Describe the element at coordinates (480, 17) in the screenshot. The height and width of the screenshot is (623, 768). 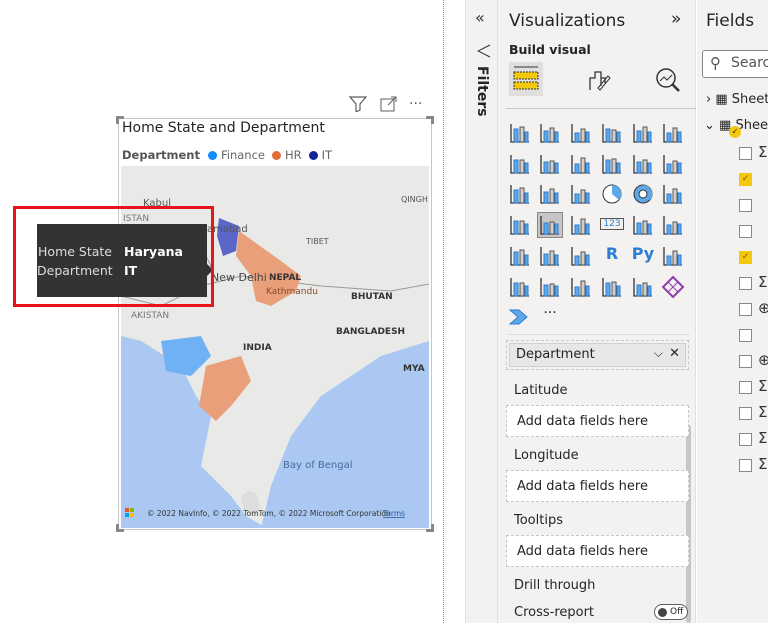
I see `collapse-left-icon: «` at that location.